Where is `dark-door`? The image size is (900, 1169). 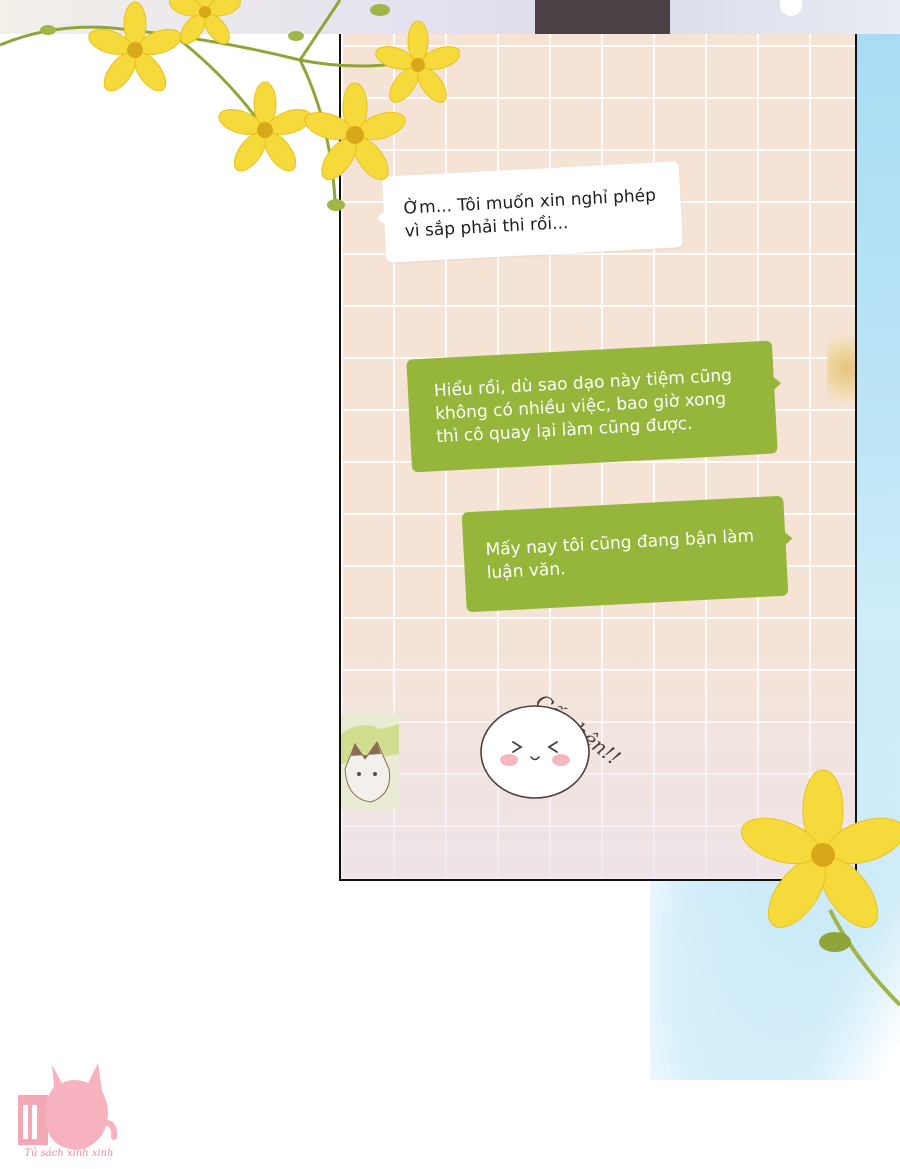
dark-door is located at coordinates (602, 17).